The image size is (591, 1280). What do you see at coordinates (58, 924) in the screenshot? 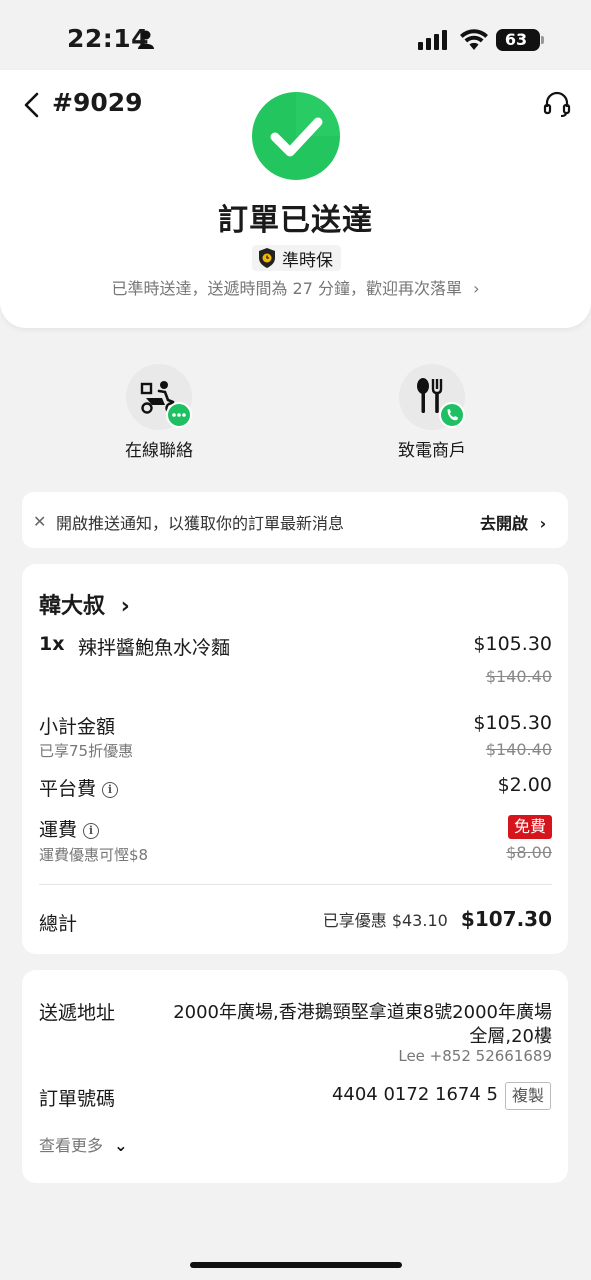
I see `total-label: 總計` at bounding box center [58, 924].